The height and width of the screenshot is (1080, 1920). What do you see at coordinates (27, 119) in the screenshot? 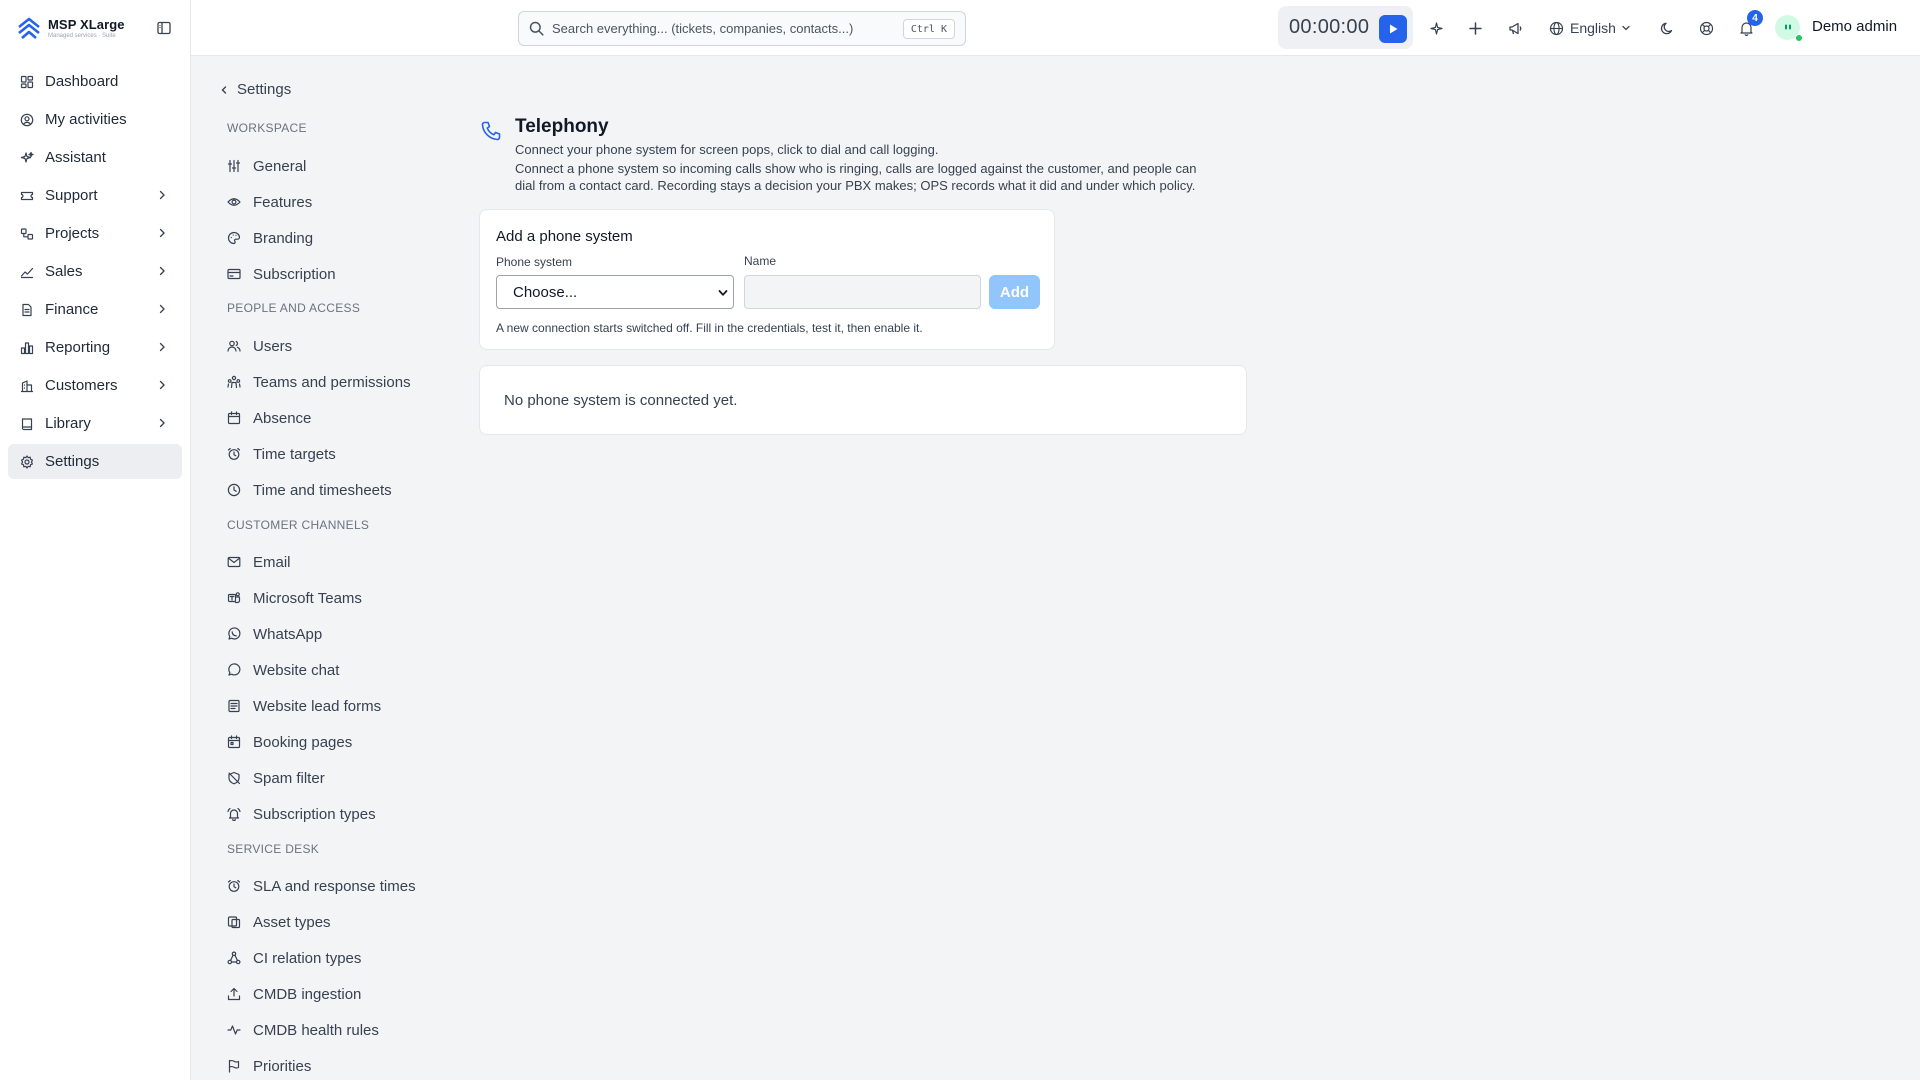
I see `user-circle-icon` at bounding box center [27, 119].